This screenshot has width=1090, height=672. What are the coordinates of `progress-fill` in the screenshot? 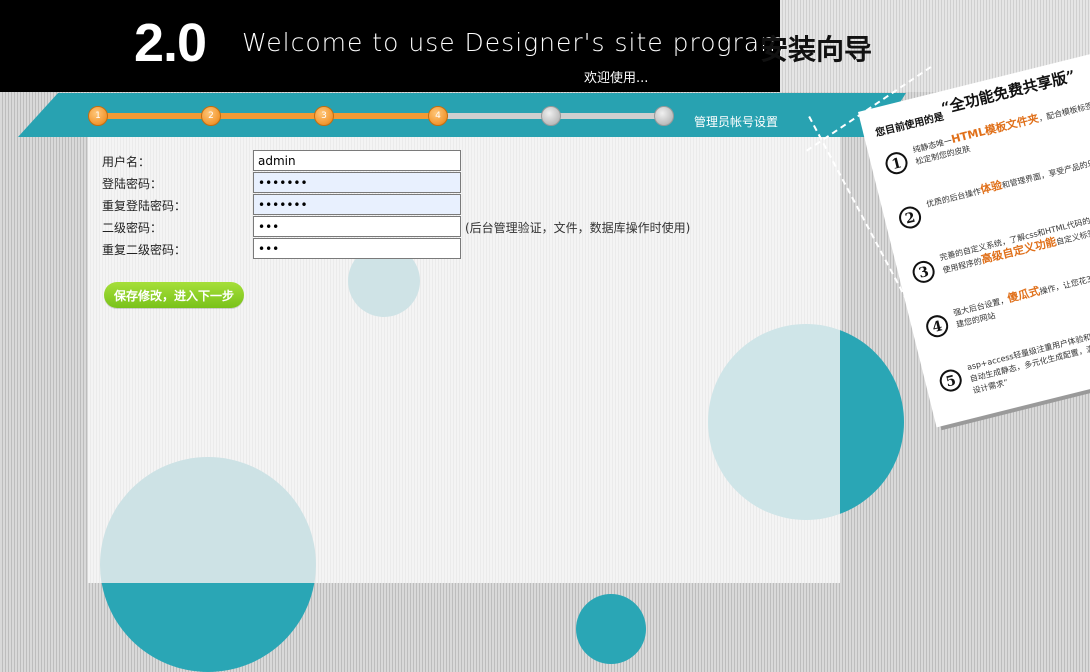 It's located at (273, 116).